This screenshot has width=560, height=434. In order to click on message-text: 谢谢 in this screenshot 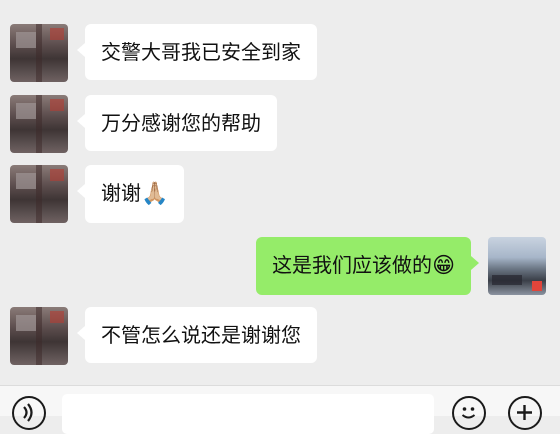, I will do `click(121, 193)`.